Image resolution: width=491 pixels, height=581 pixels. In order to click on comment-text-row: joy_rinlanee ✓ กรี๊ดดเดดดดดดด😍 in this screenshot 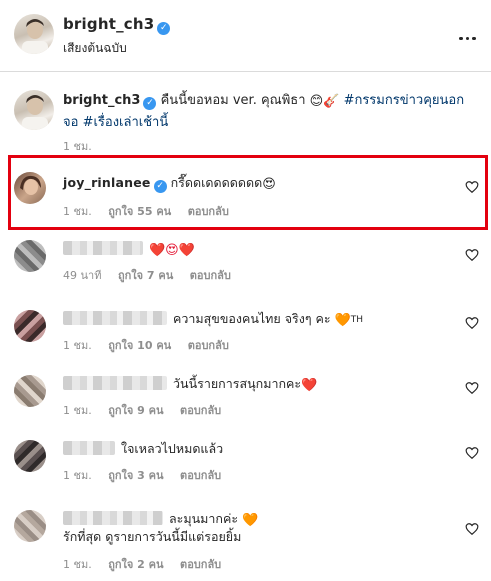, I will do `click(263, 183)`.